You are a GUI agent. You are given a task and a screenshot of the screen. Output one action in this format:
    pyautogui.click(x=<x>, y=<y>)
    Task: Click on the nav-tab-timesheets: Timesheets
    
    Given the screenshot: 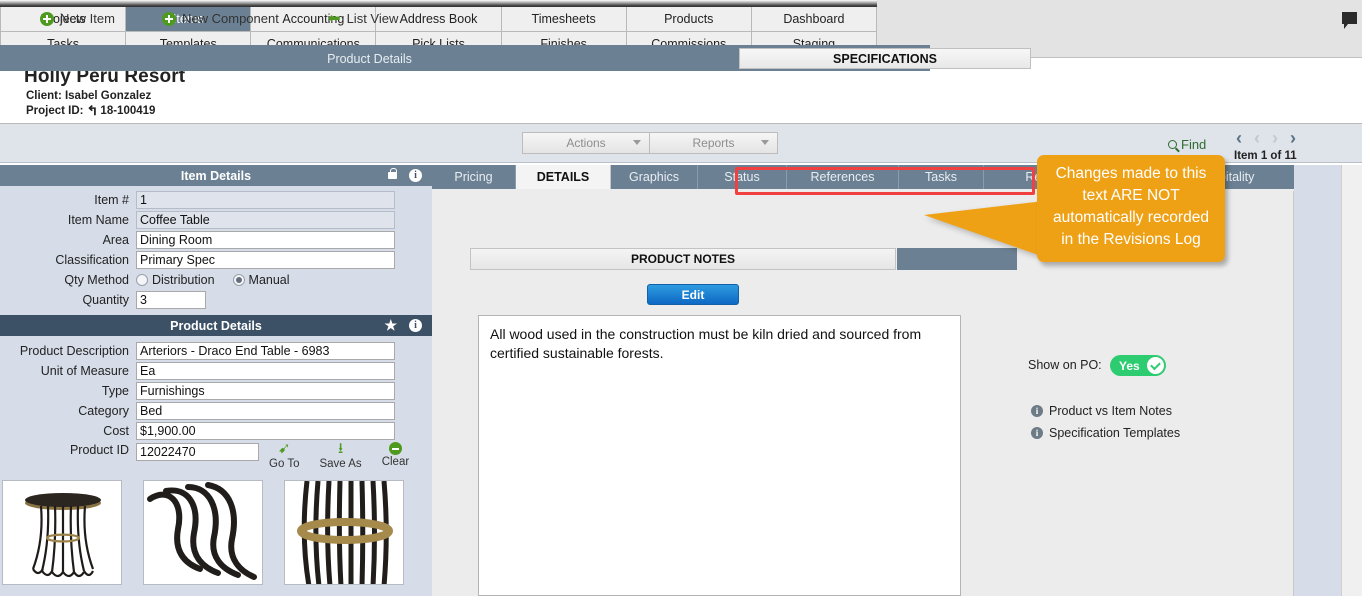 What is the action you would take?
    pyautogui.click(x=564, y=19)
    